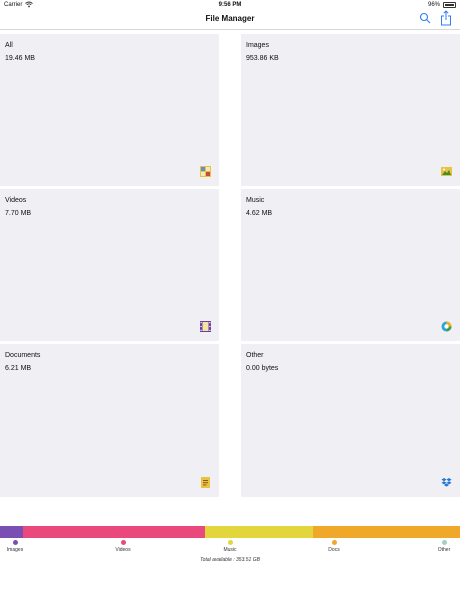  Describe the element at coordinates (334, 550) in the screenshot. I see `legend-label: Docs` at that location.